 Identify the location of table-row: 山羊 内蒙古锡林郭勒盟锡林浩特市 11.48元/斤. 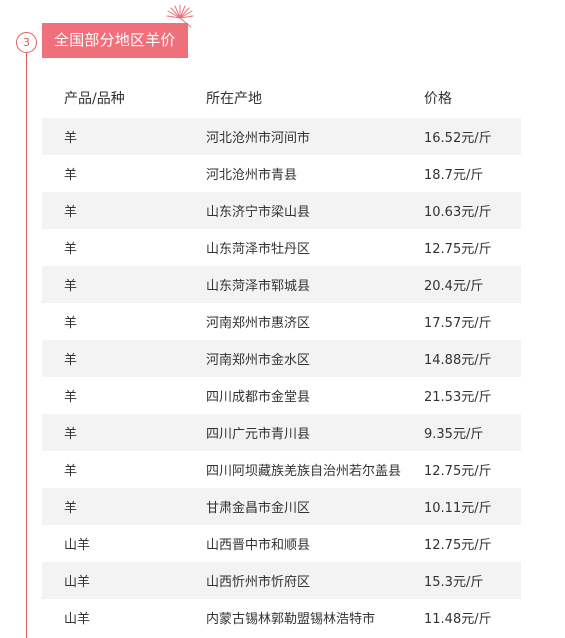
(281, 617).